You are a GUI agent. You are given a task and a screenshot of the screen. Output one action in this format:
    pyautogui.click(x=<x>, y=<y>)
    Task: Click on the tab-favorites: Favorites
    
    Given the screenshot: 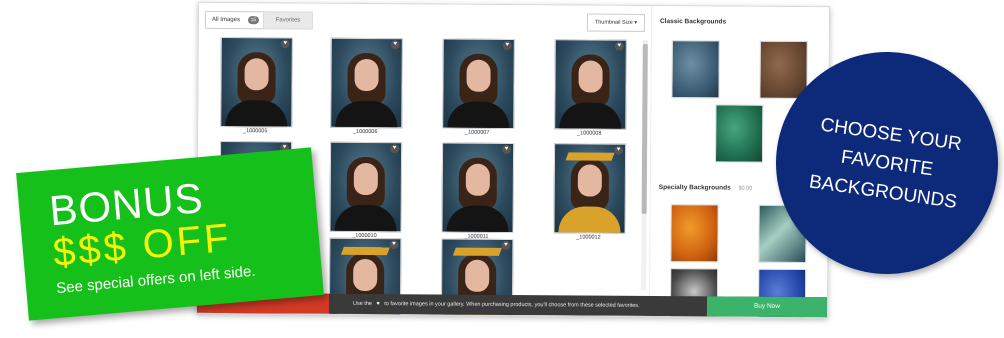 What is the action you would take?
    pyautogui.click(x=288, y=20)
    